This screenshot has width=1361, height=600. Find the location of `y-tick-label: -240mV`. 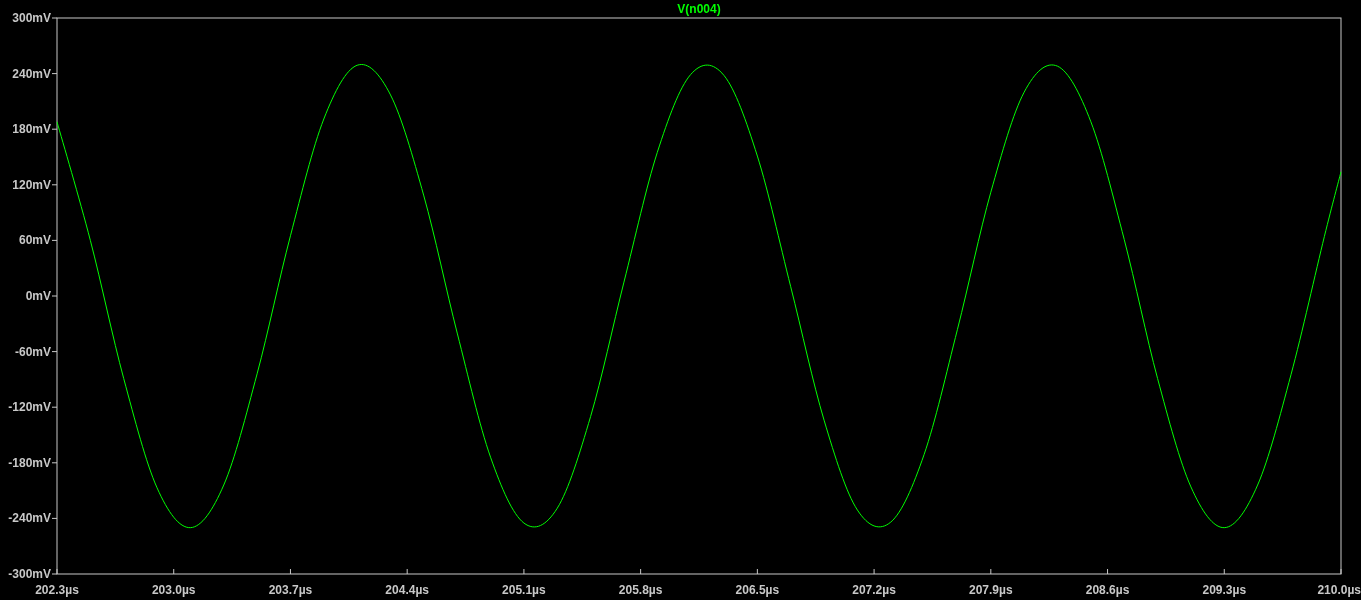

y-tick-label: -240mV is located at coordinates (29, 518).